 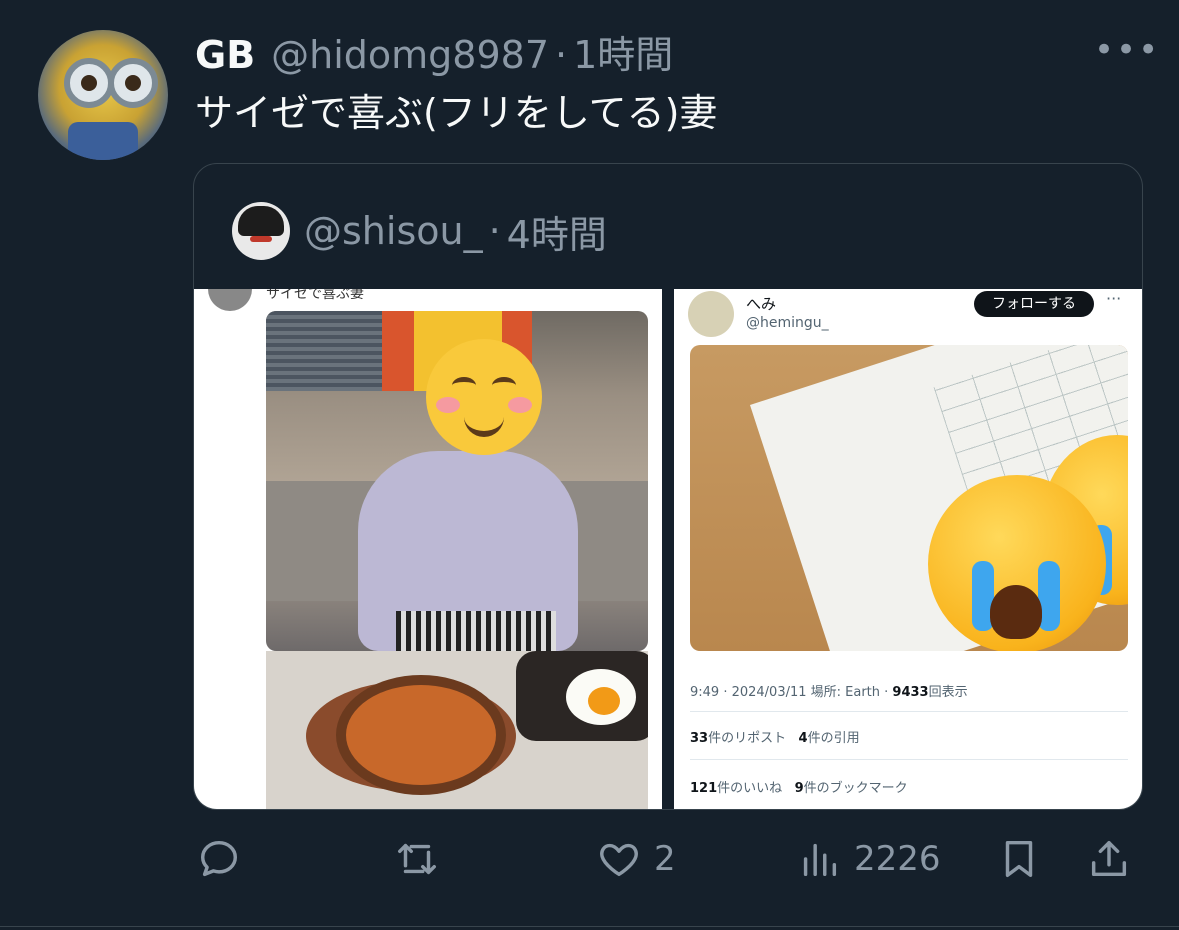 What do you see at coordinates (261, 231) in the screenshot?
I see `quoted-author-avatar` at bounding box center [261, 231].